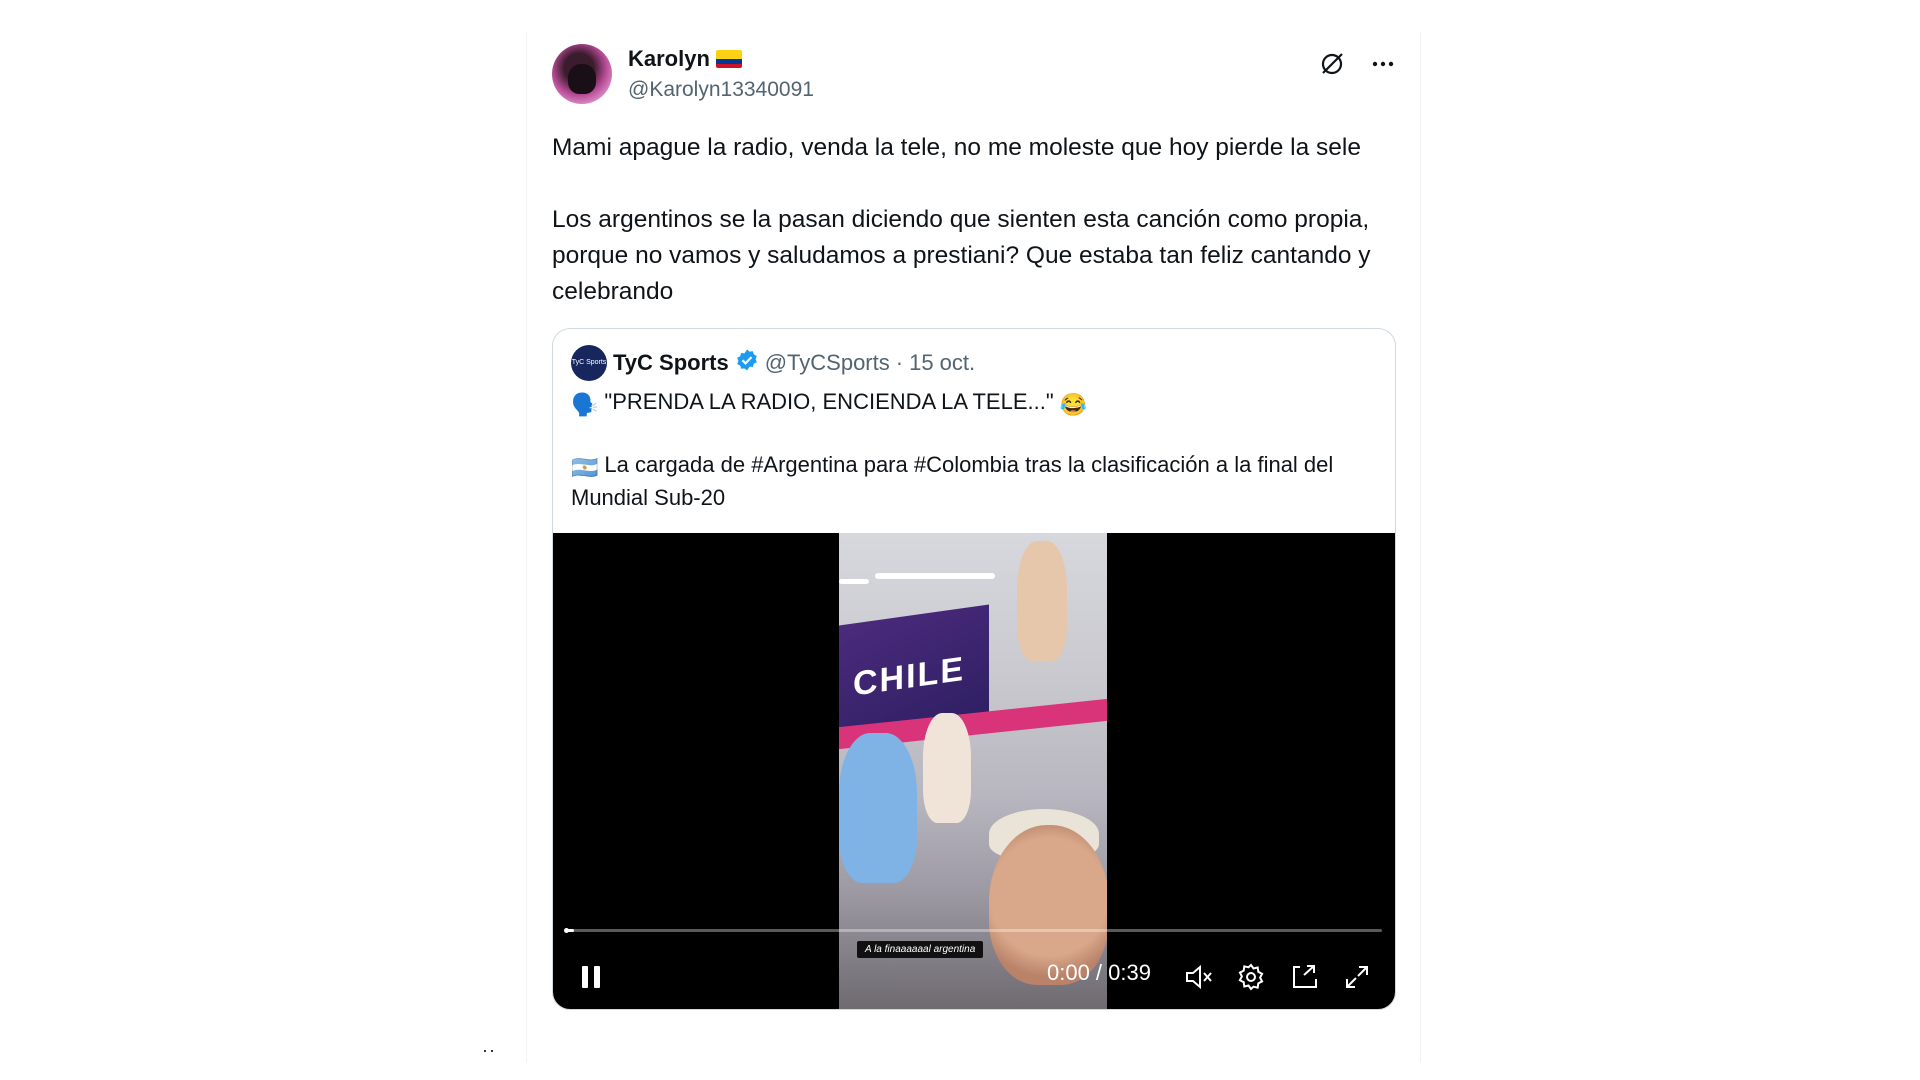  I want to click on verified-badge-icon, so click(747, 363).